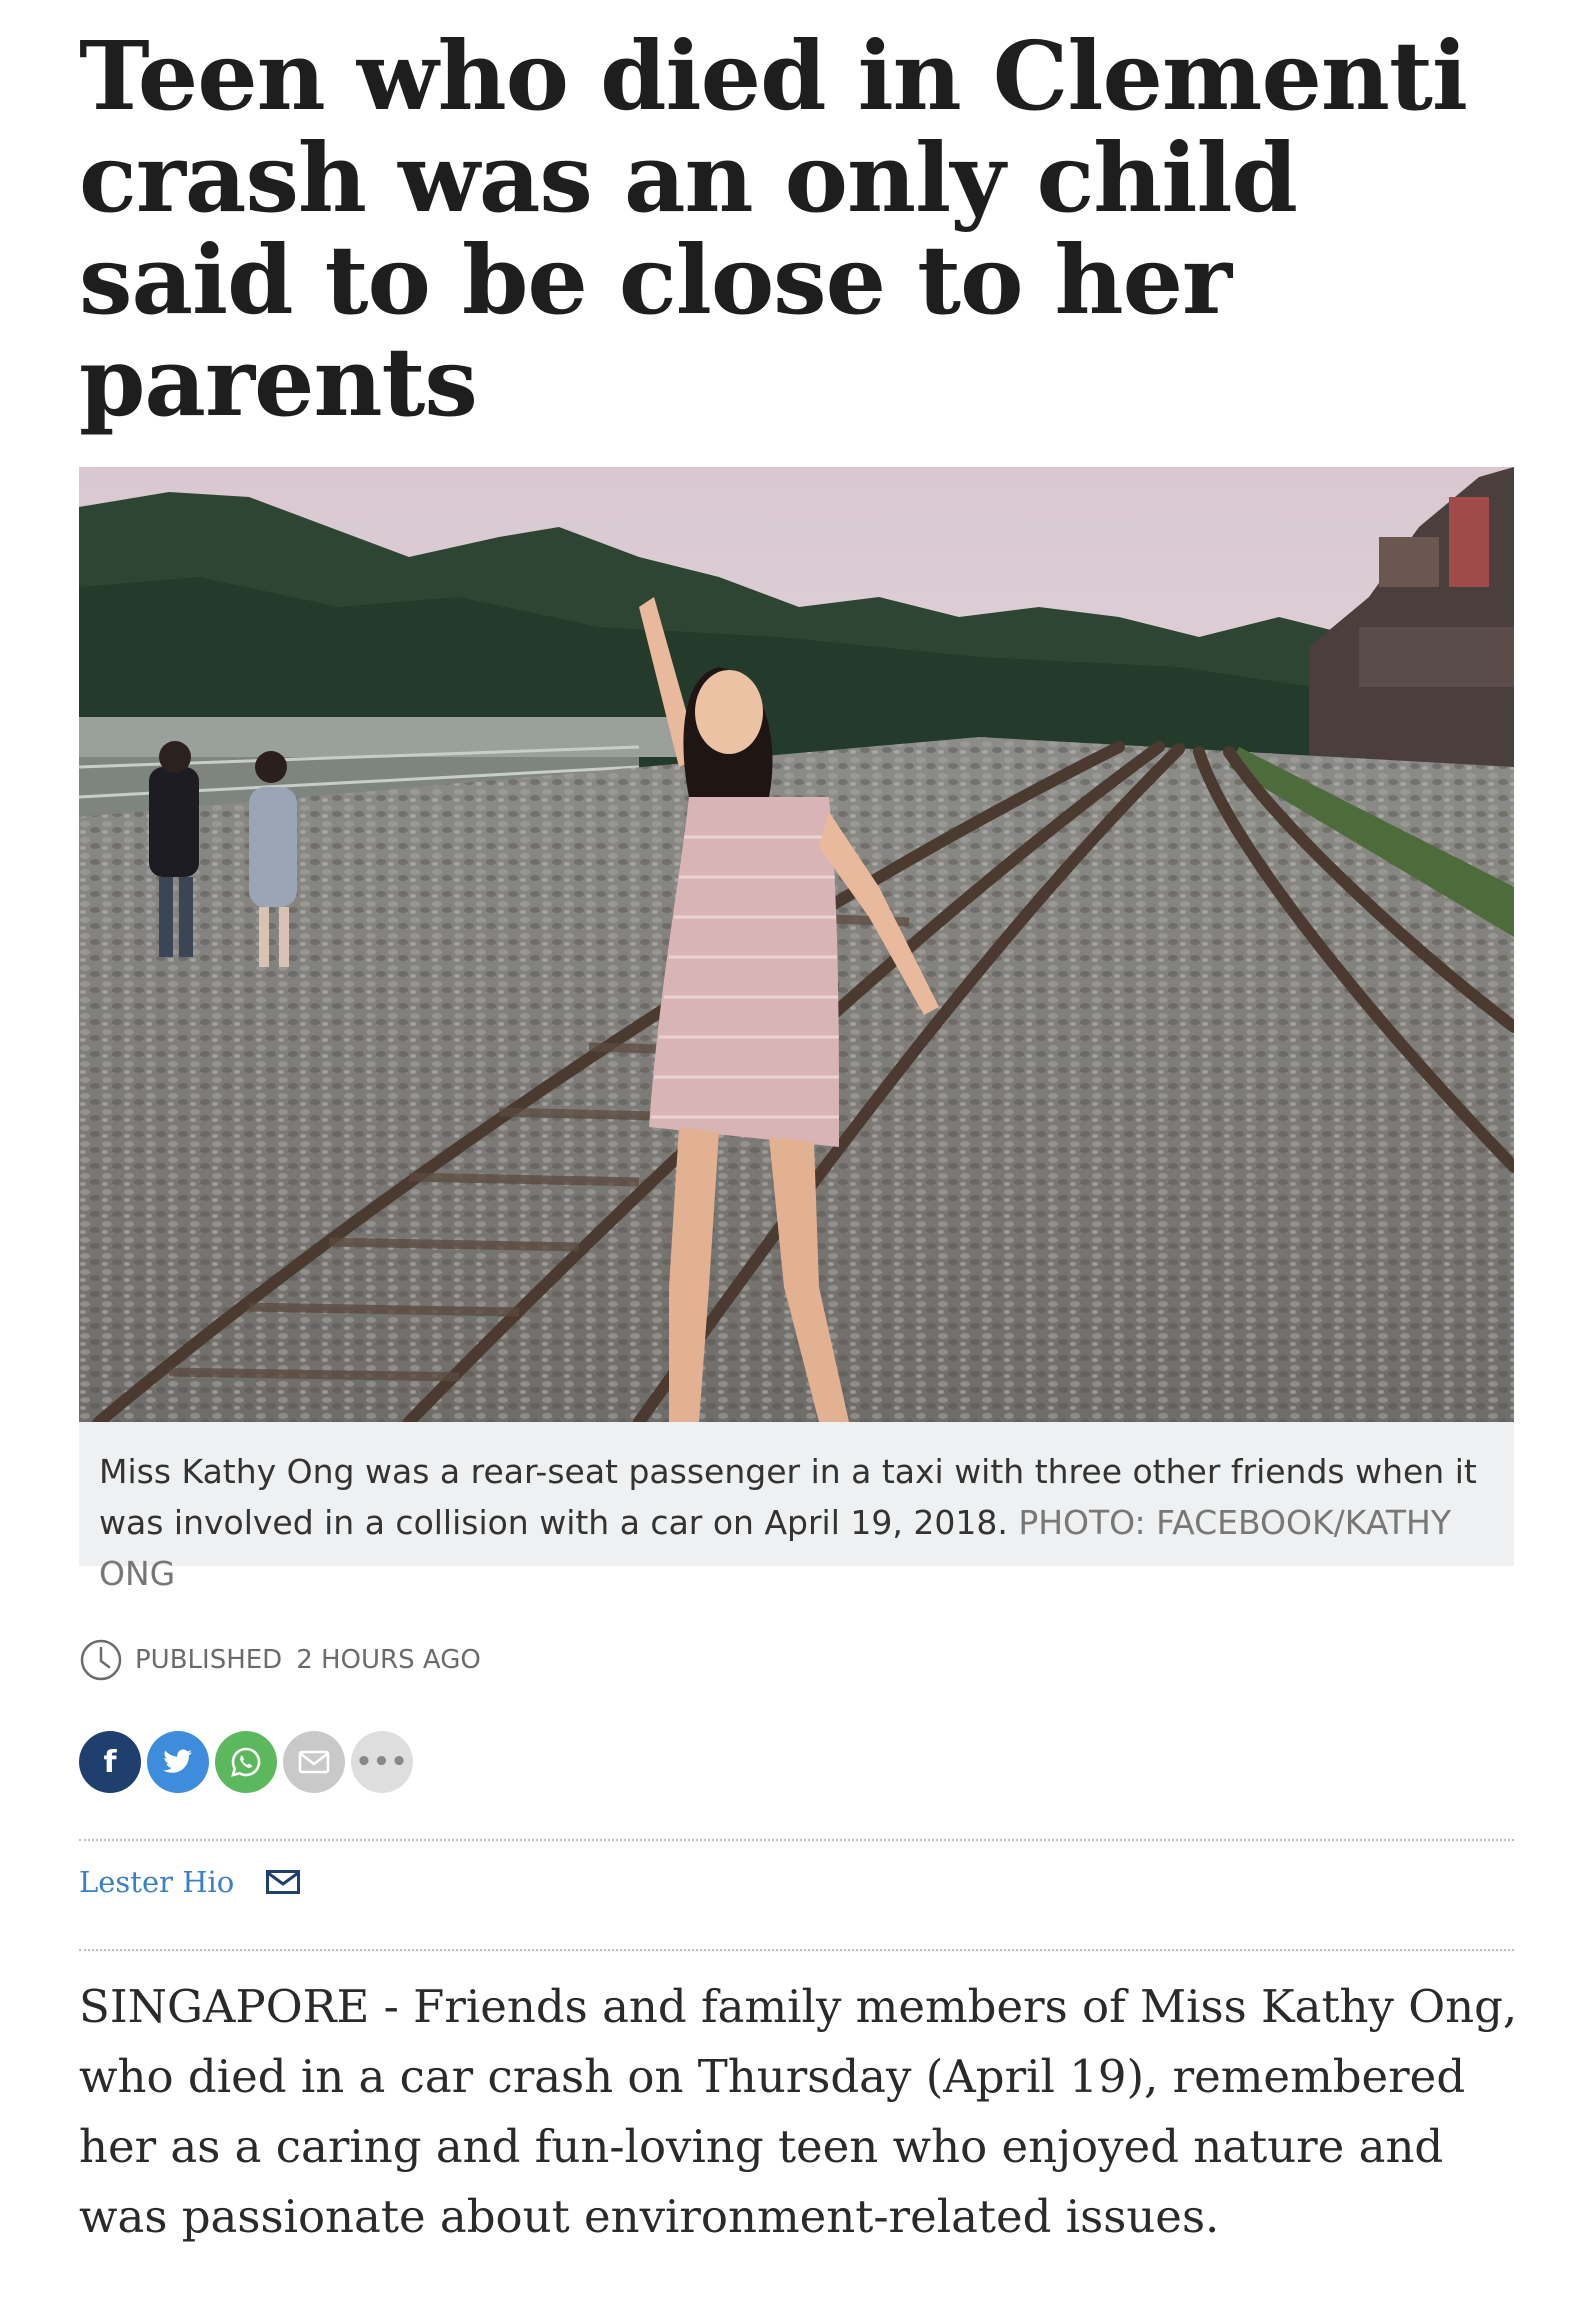  What do you see at coordinates (283, 1882) in the screenshot?
I see `envelope-icon` at bounding box center [283, 1882].